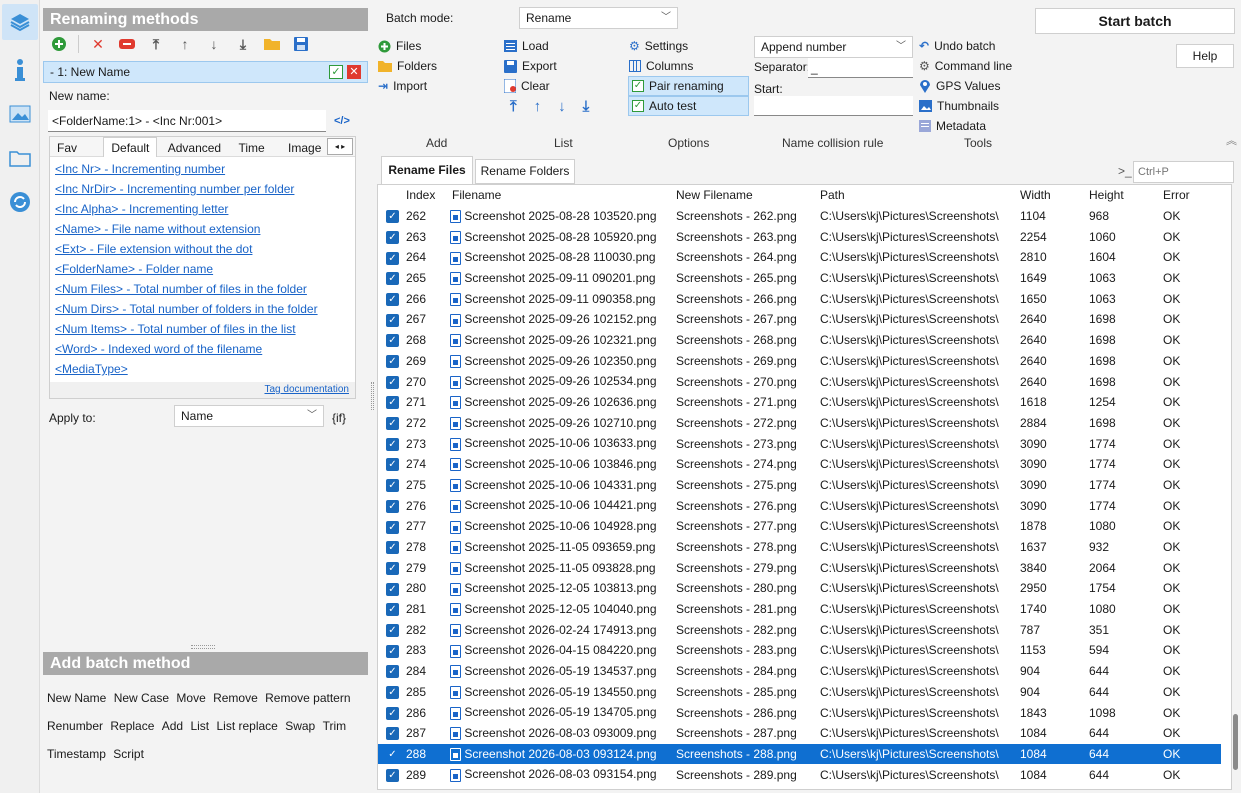 The height and width of the screenshot is (793, 1241). Describe the element at coordinates (127, 44) in the screenshot. I see `disable-method-icon` at that location.